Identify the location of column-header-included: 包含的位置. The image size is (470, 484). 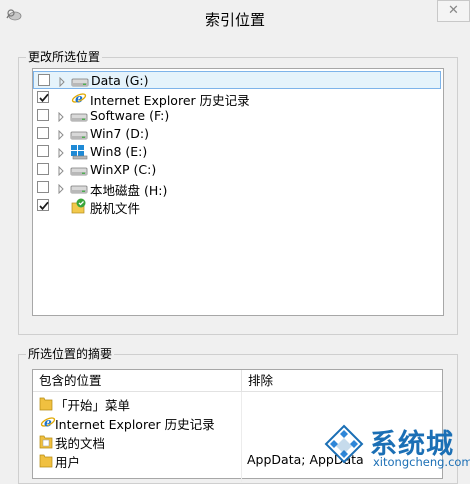
(137, 381).